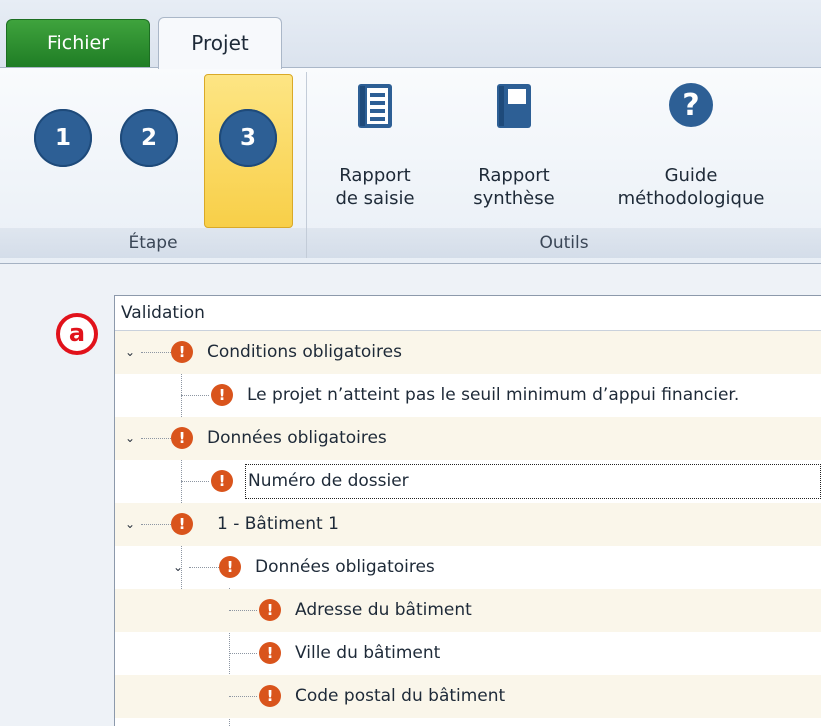 This screenshot has width=821, height=726. What do you see at coordinates (149, 138) in the screenshot?
I see `step-2-button: 2` at bounding box center [149, 138].